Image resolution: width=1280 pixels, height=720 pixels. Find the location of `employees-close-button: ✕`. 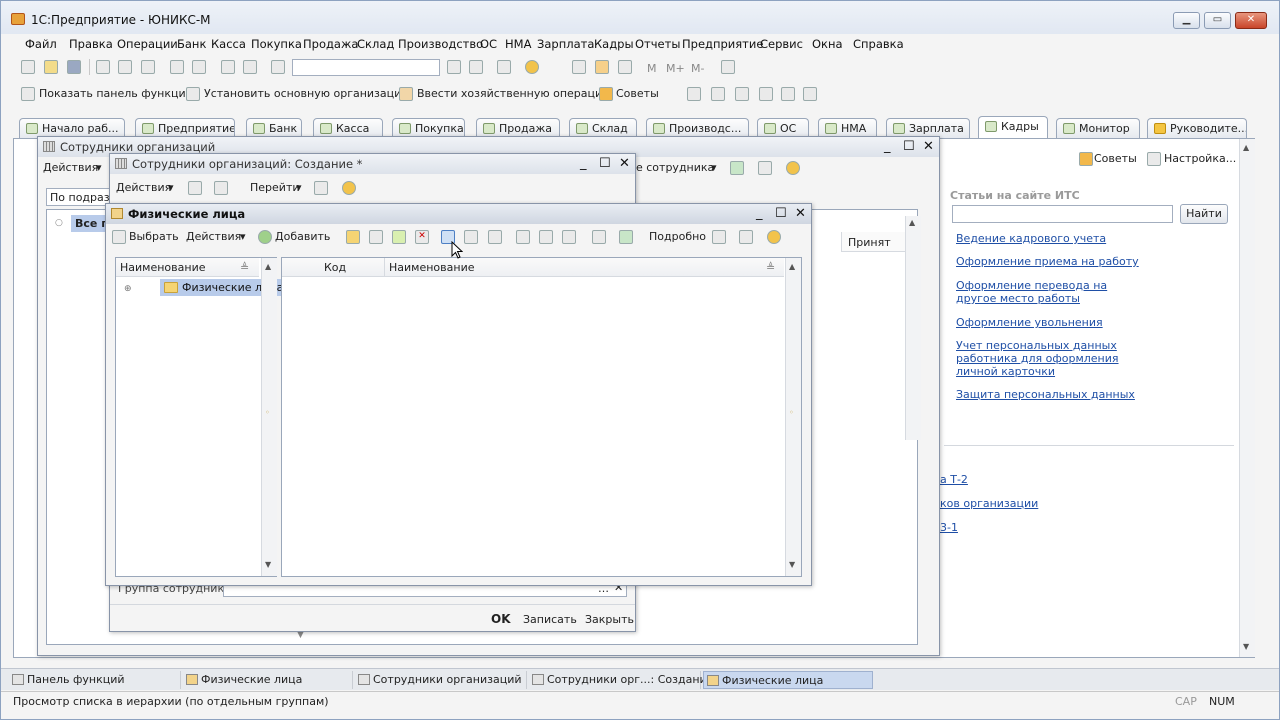

employees-close-button: ✕ is located at coordinates (928, 146).